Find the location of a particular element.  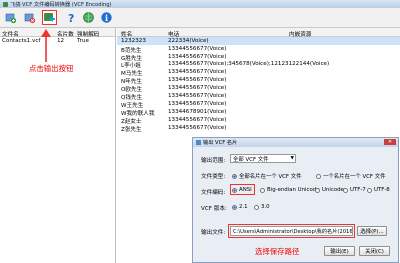

about-button: i is located at coordinates (106, 17).